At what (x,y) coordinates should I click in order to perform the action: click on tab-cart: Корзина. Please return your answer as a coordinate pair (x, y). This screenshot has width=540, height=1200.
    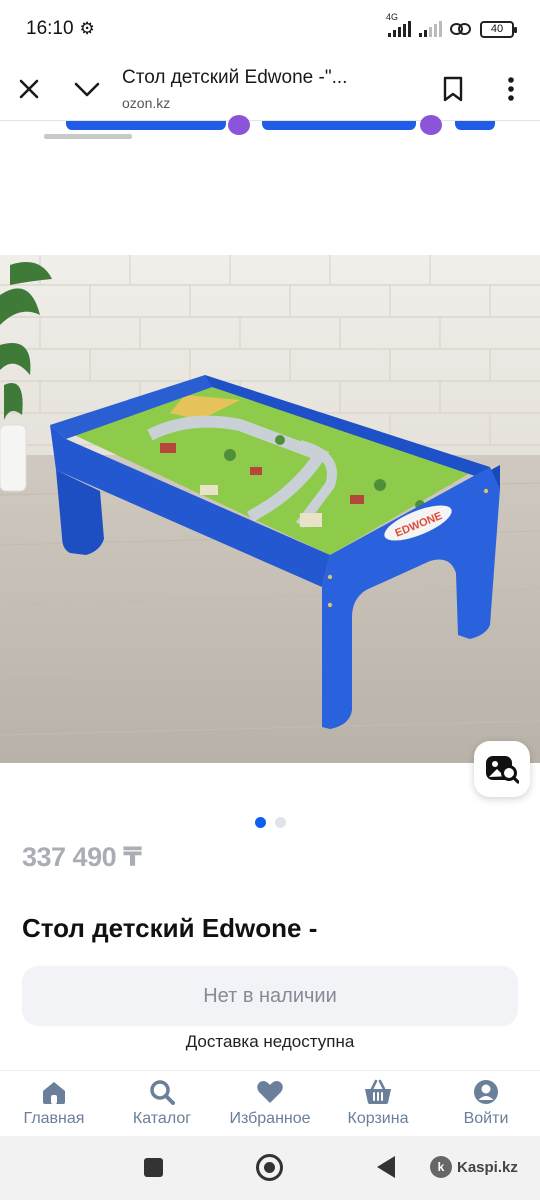
    Looking at the image, I should click on (378, 1103).